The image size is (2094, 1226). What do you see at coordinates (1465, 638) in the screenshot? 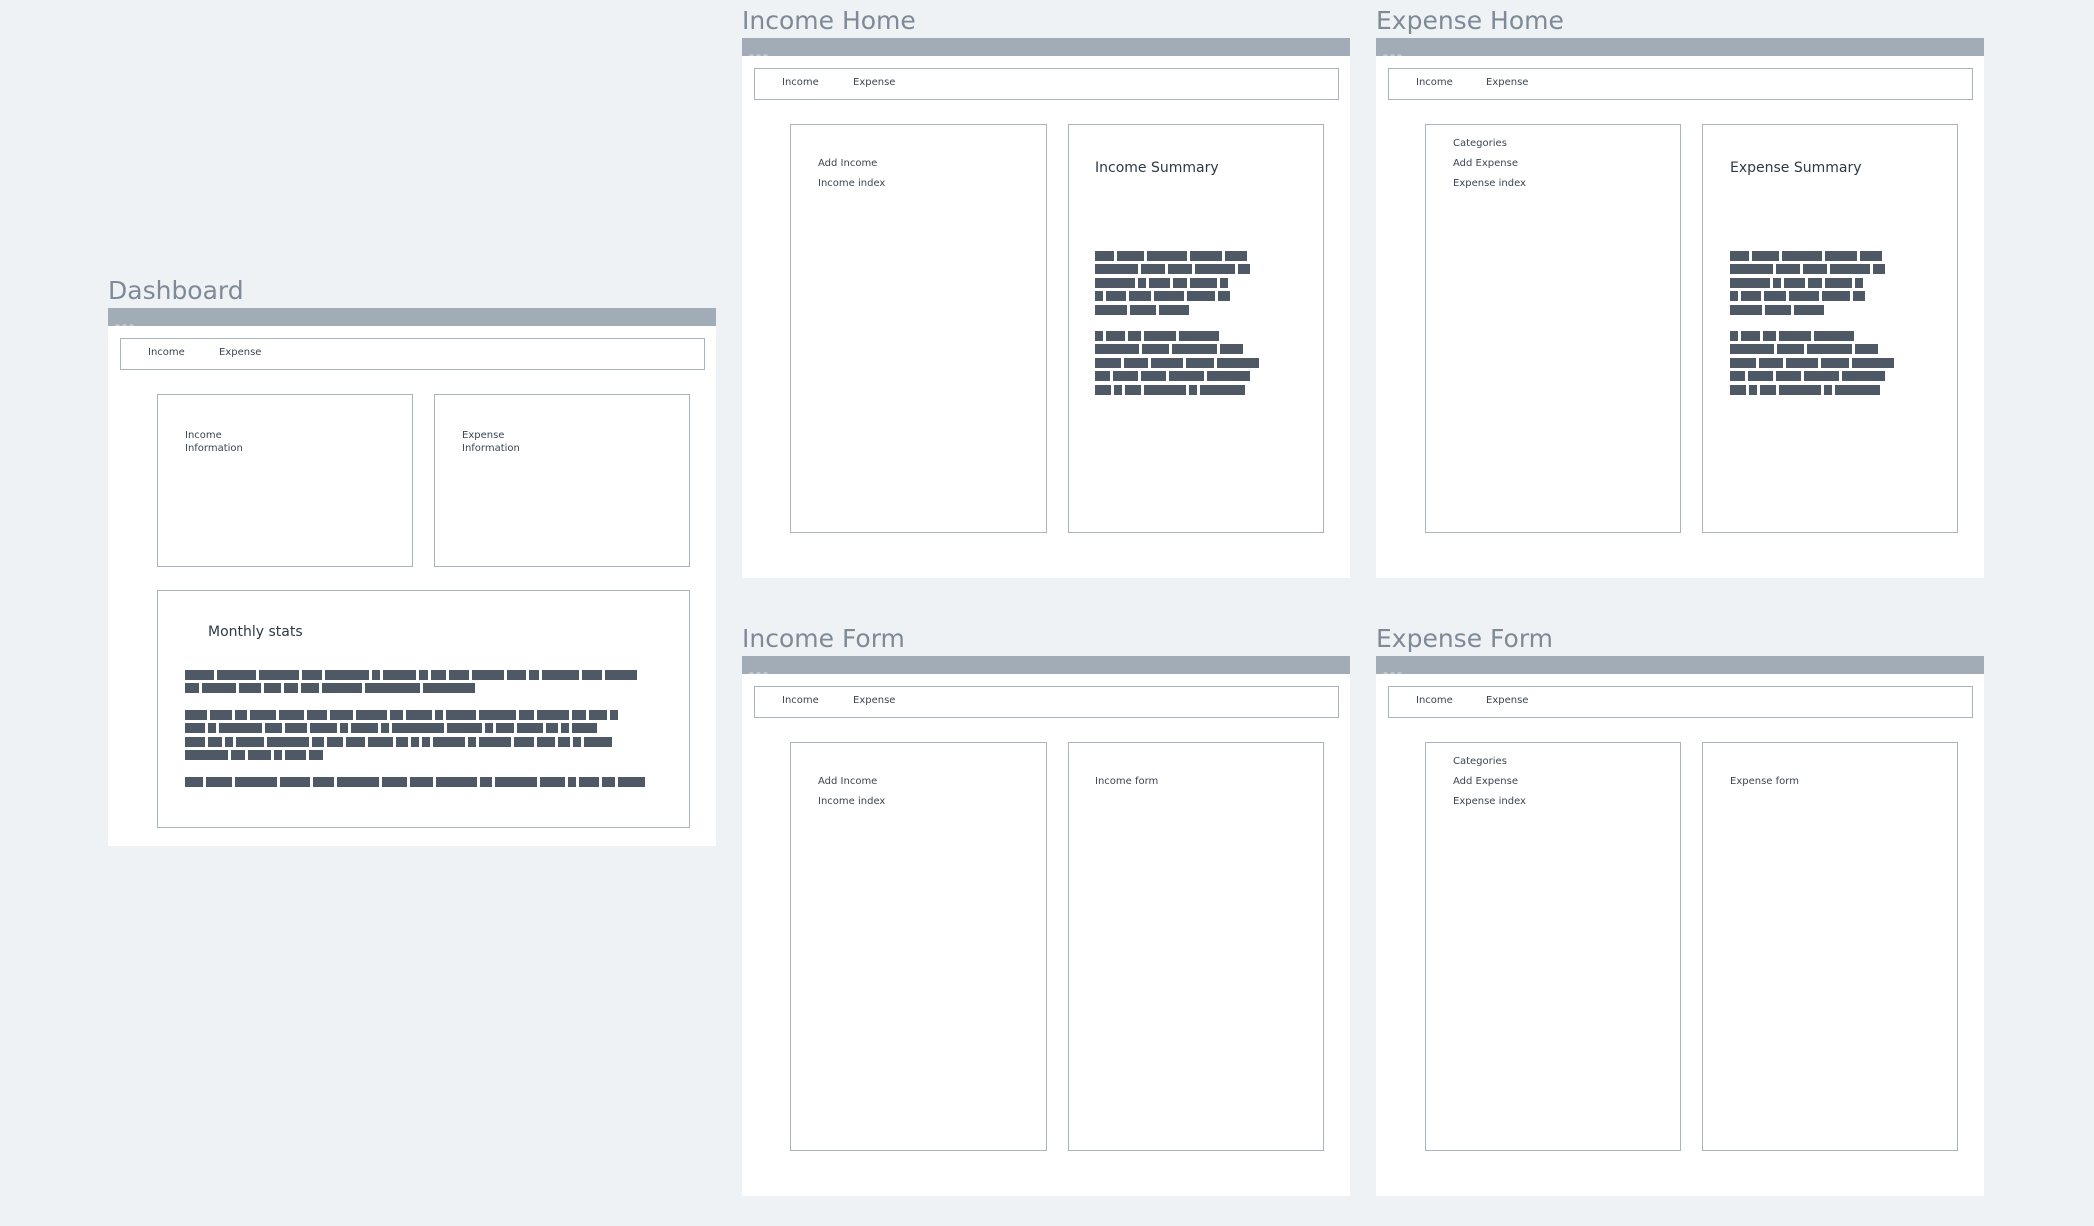
I see `frame-title: Expense Form` at bounding box center [1465, 638].